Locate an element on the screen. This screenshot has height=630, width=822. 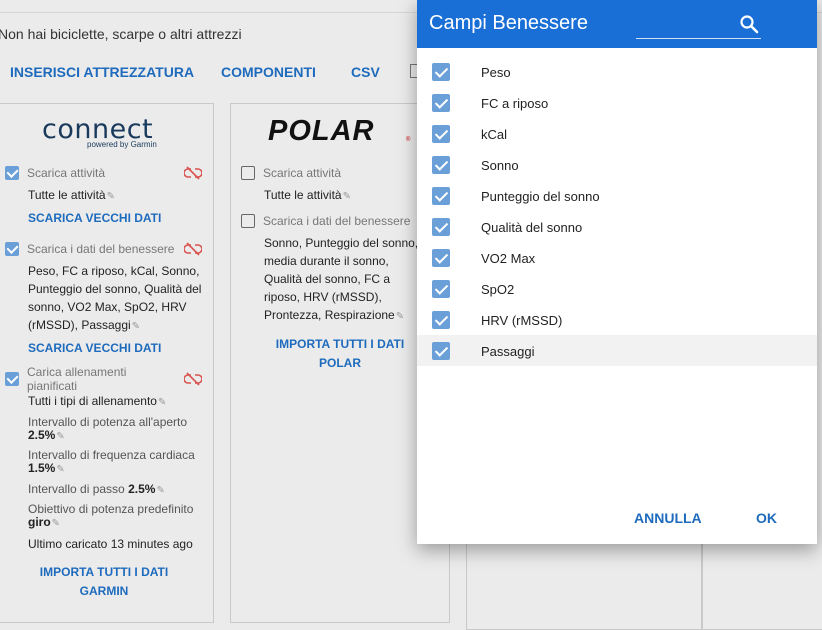
wellness-field-qualita-sonno: Qualità del sonno is located at coordinates (617, 226).